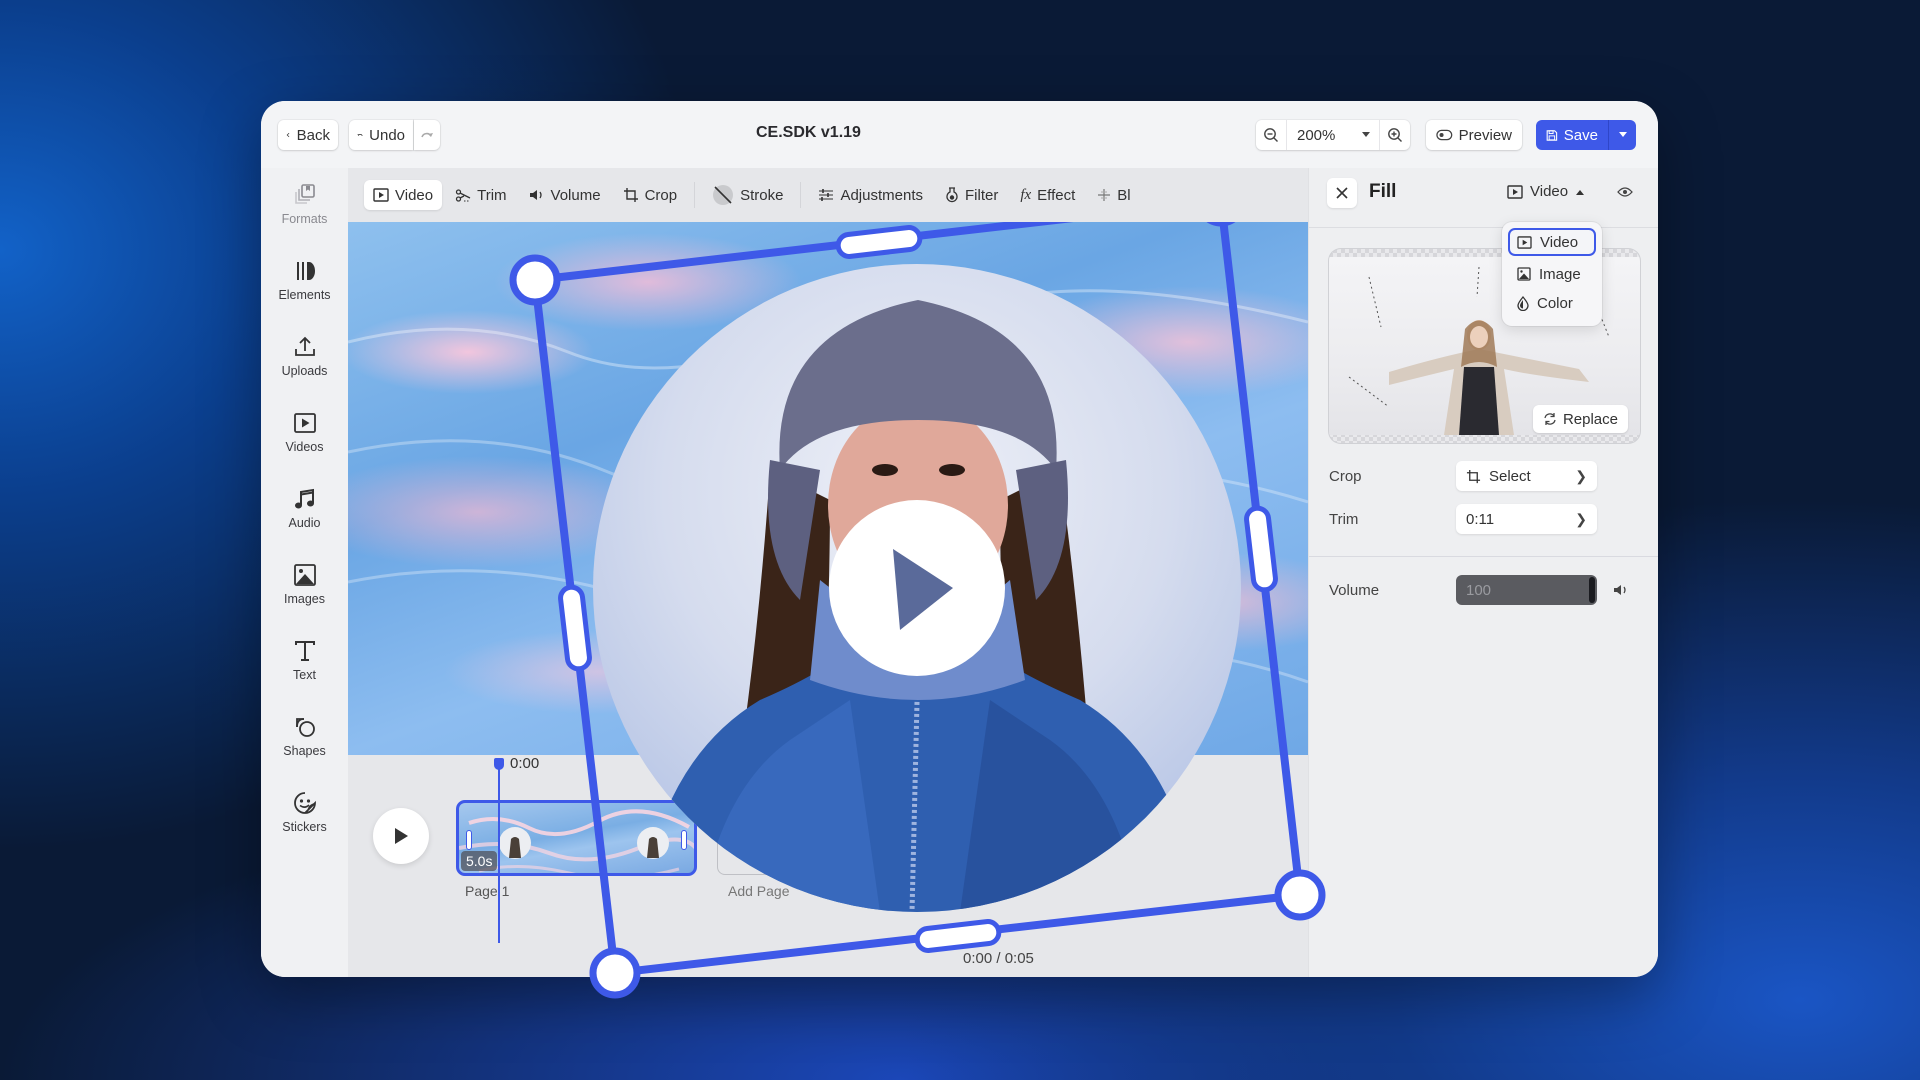 The width and height of the screenshot is (1920, 1080). What do you see at coordinates (1354, 590) in the screenshot?
I see `volume-label: Volume` at bounding box center [1354, 590].